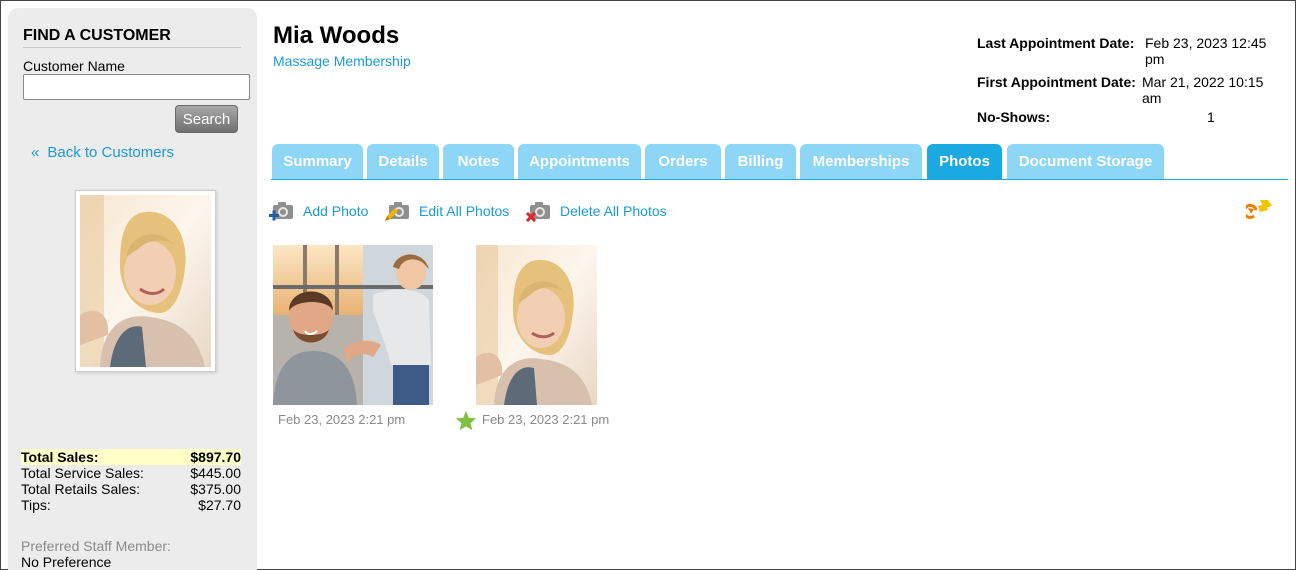  I want to click on back-to-customers-label: Back to Customers, so click(111, 152).